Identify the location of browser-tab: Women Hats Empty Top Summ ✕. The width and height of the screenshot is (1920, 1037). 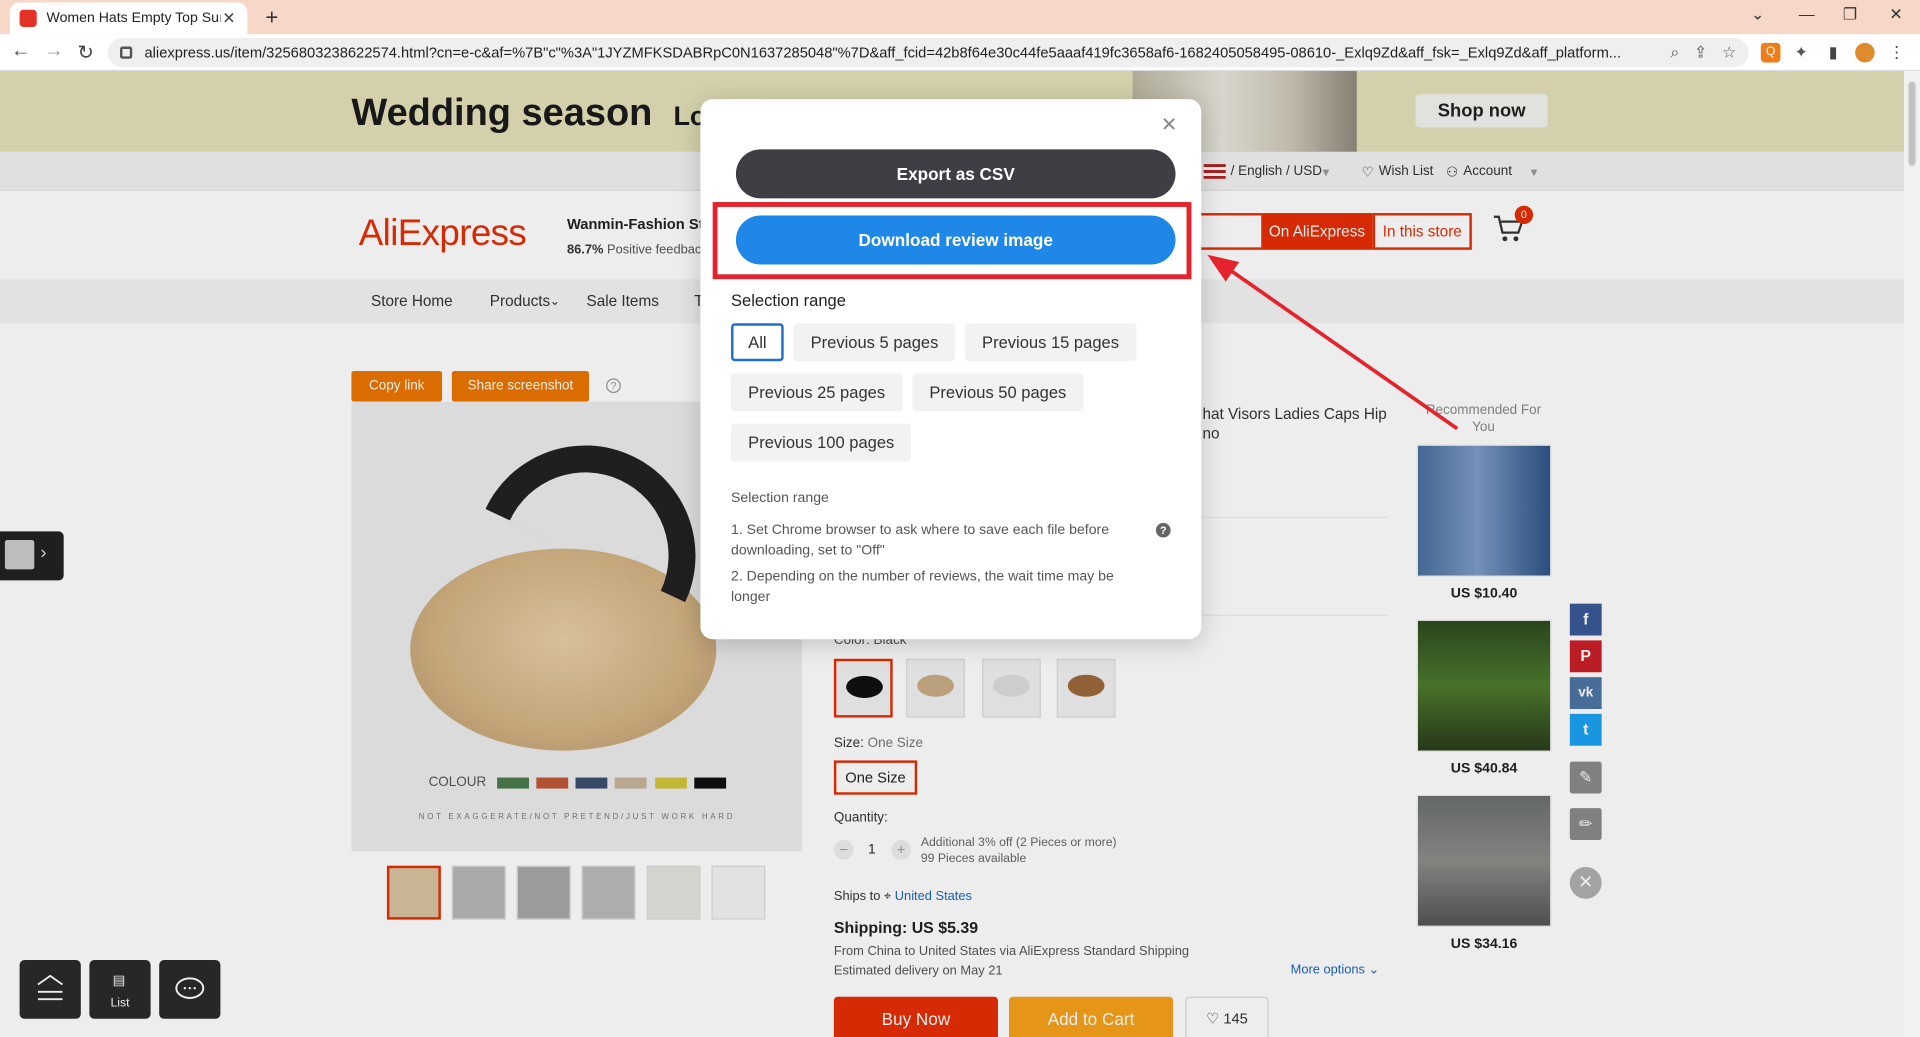
(128, 18).